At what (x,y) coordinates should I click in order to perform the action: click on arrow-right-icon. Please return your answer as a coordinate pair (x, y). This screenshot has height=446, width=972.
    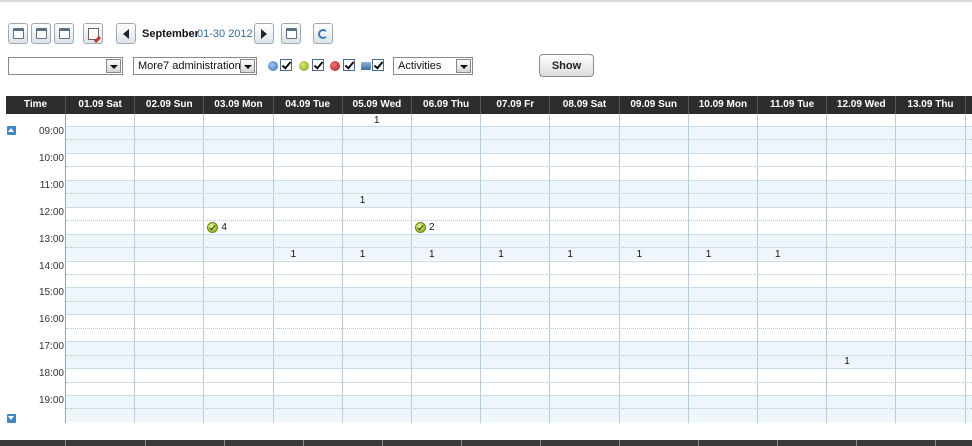
    Looking at the image, I should click on (264, 33).